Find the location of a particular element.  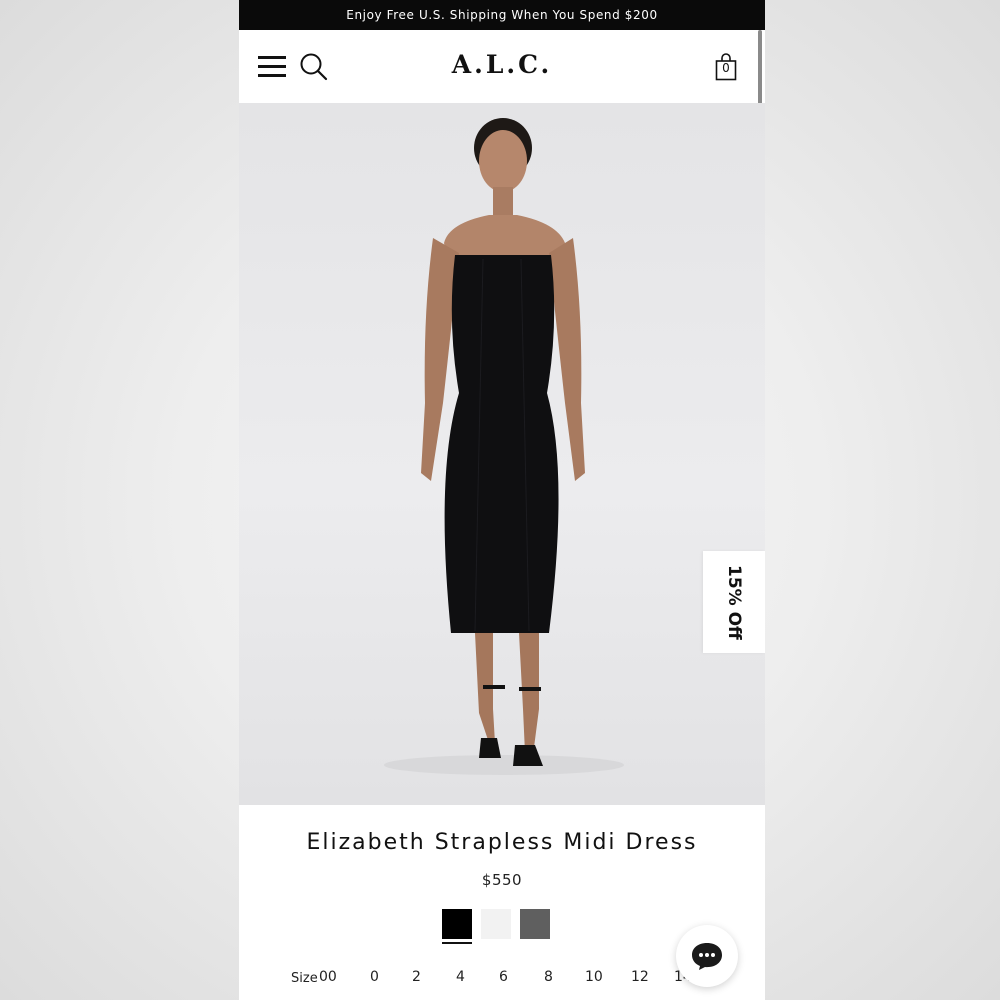

size-option: 6 is located at coordinates (503, 977).